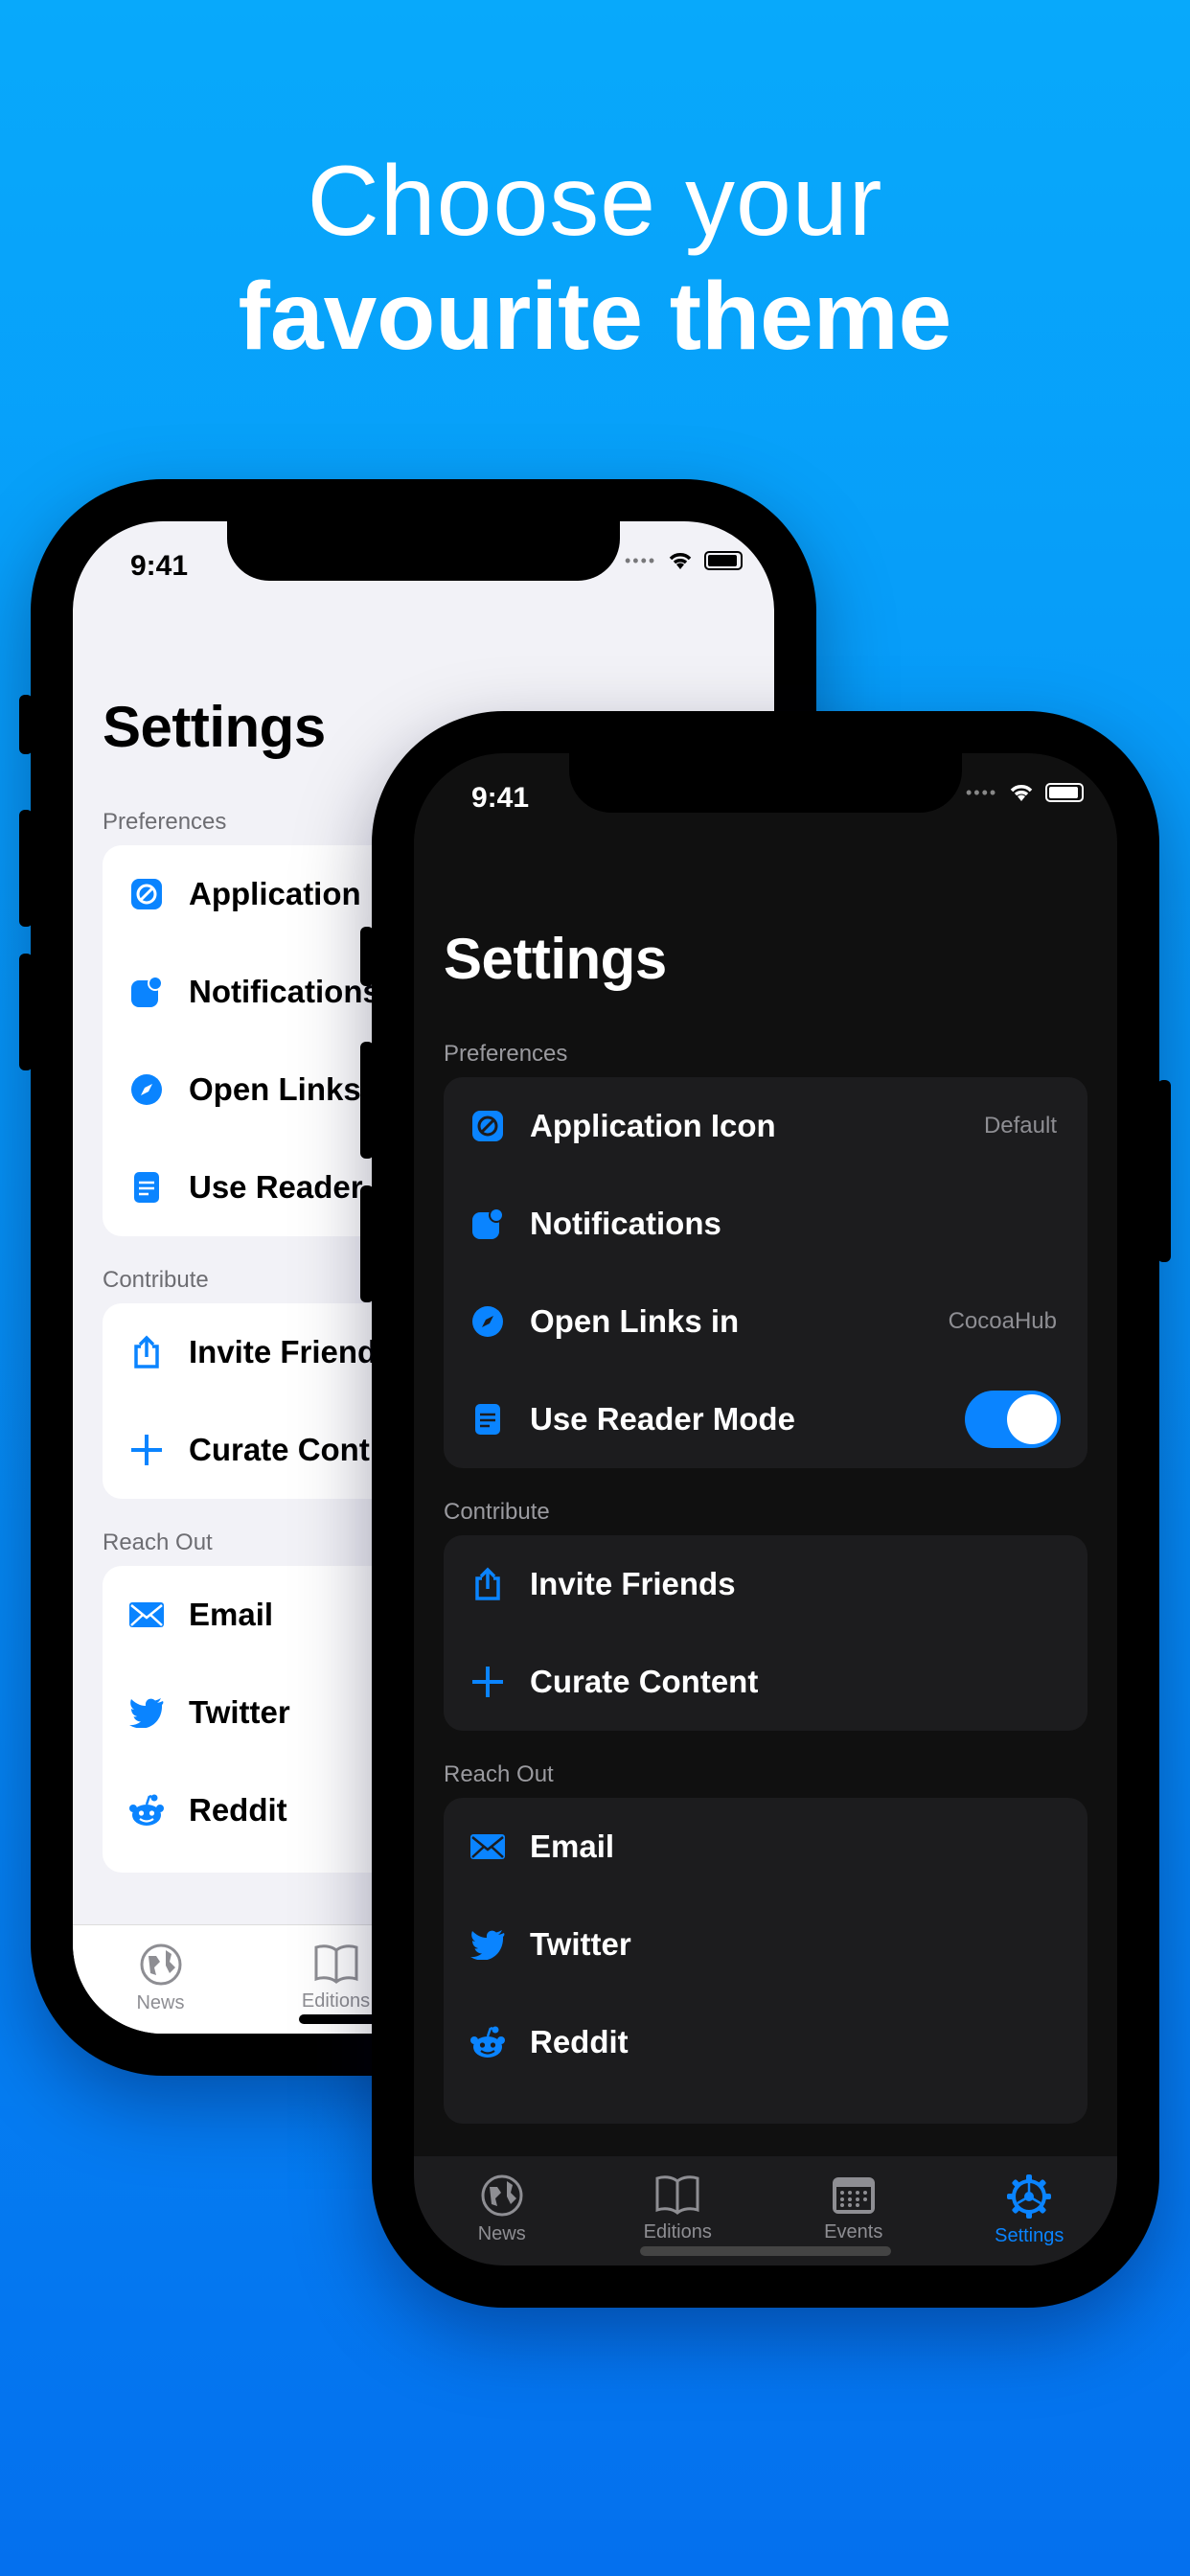 Image resolution: width=1190 pixels, height=2576 pixels. I want to click on headline-line-1: Choose your, so click(595, 201).